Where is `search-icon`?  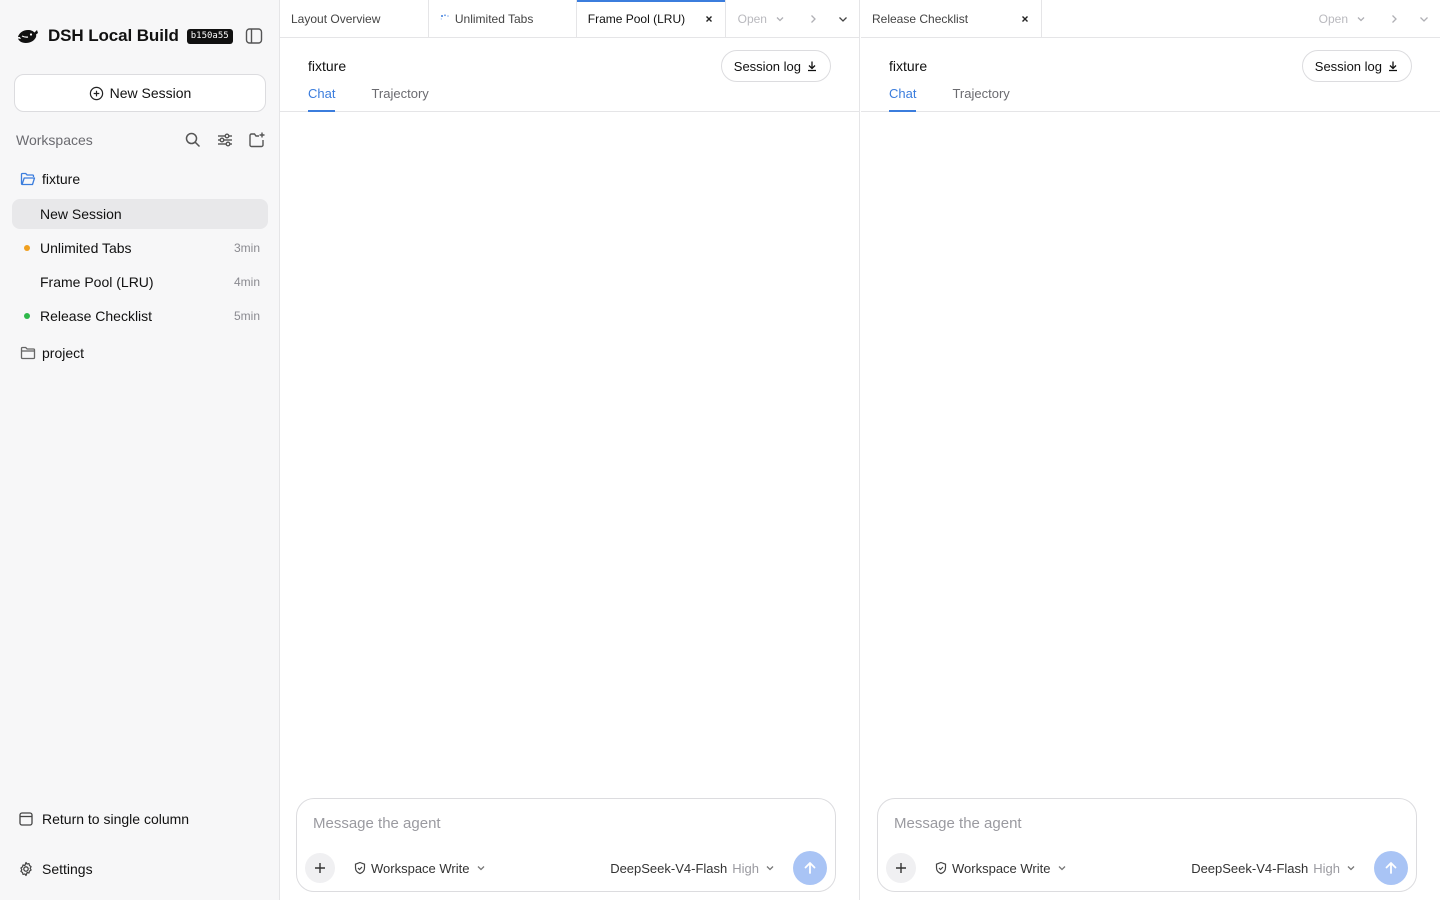 search-icon is located at coordinates (193, 140).